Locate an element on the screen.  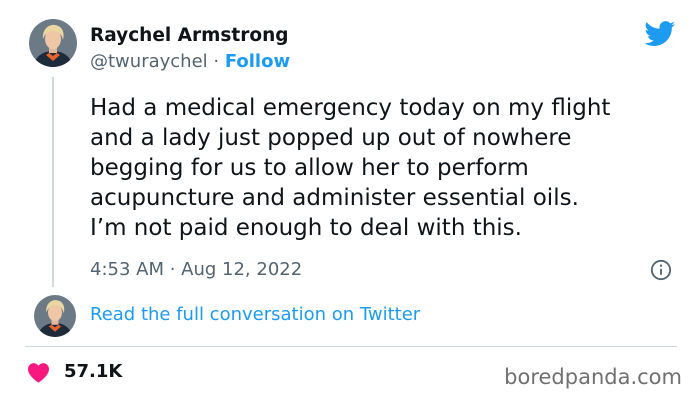
author-avatar is located at coordinates (53, 43).